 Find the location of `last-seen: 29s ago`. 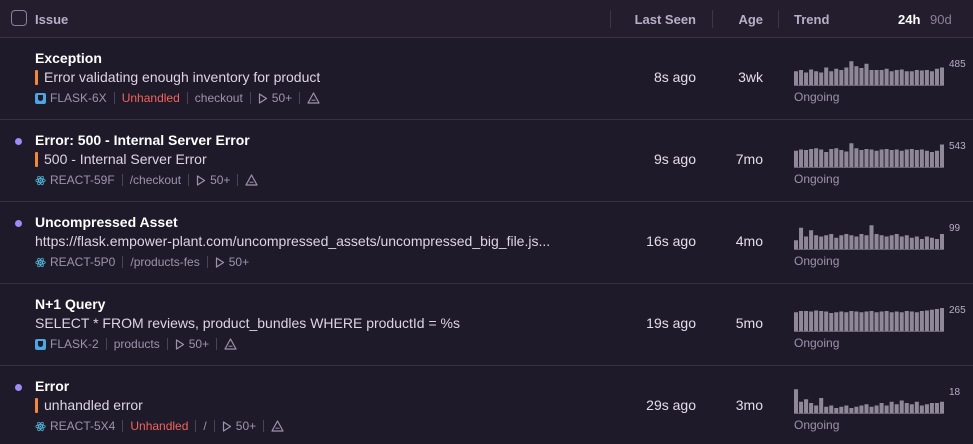

last-seen: 29s ago is located at coordinates (671, 405).